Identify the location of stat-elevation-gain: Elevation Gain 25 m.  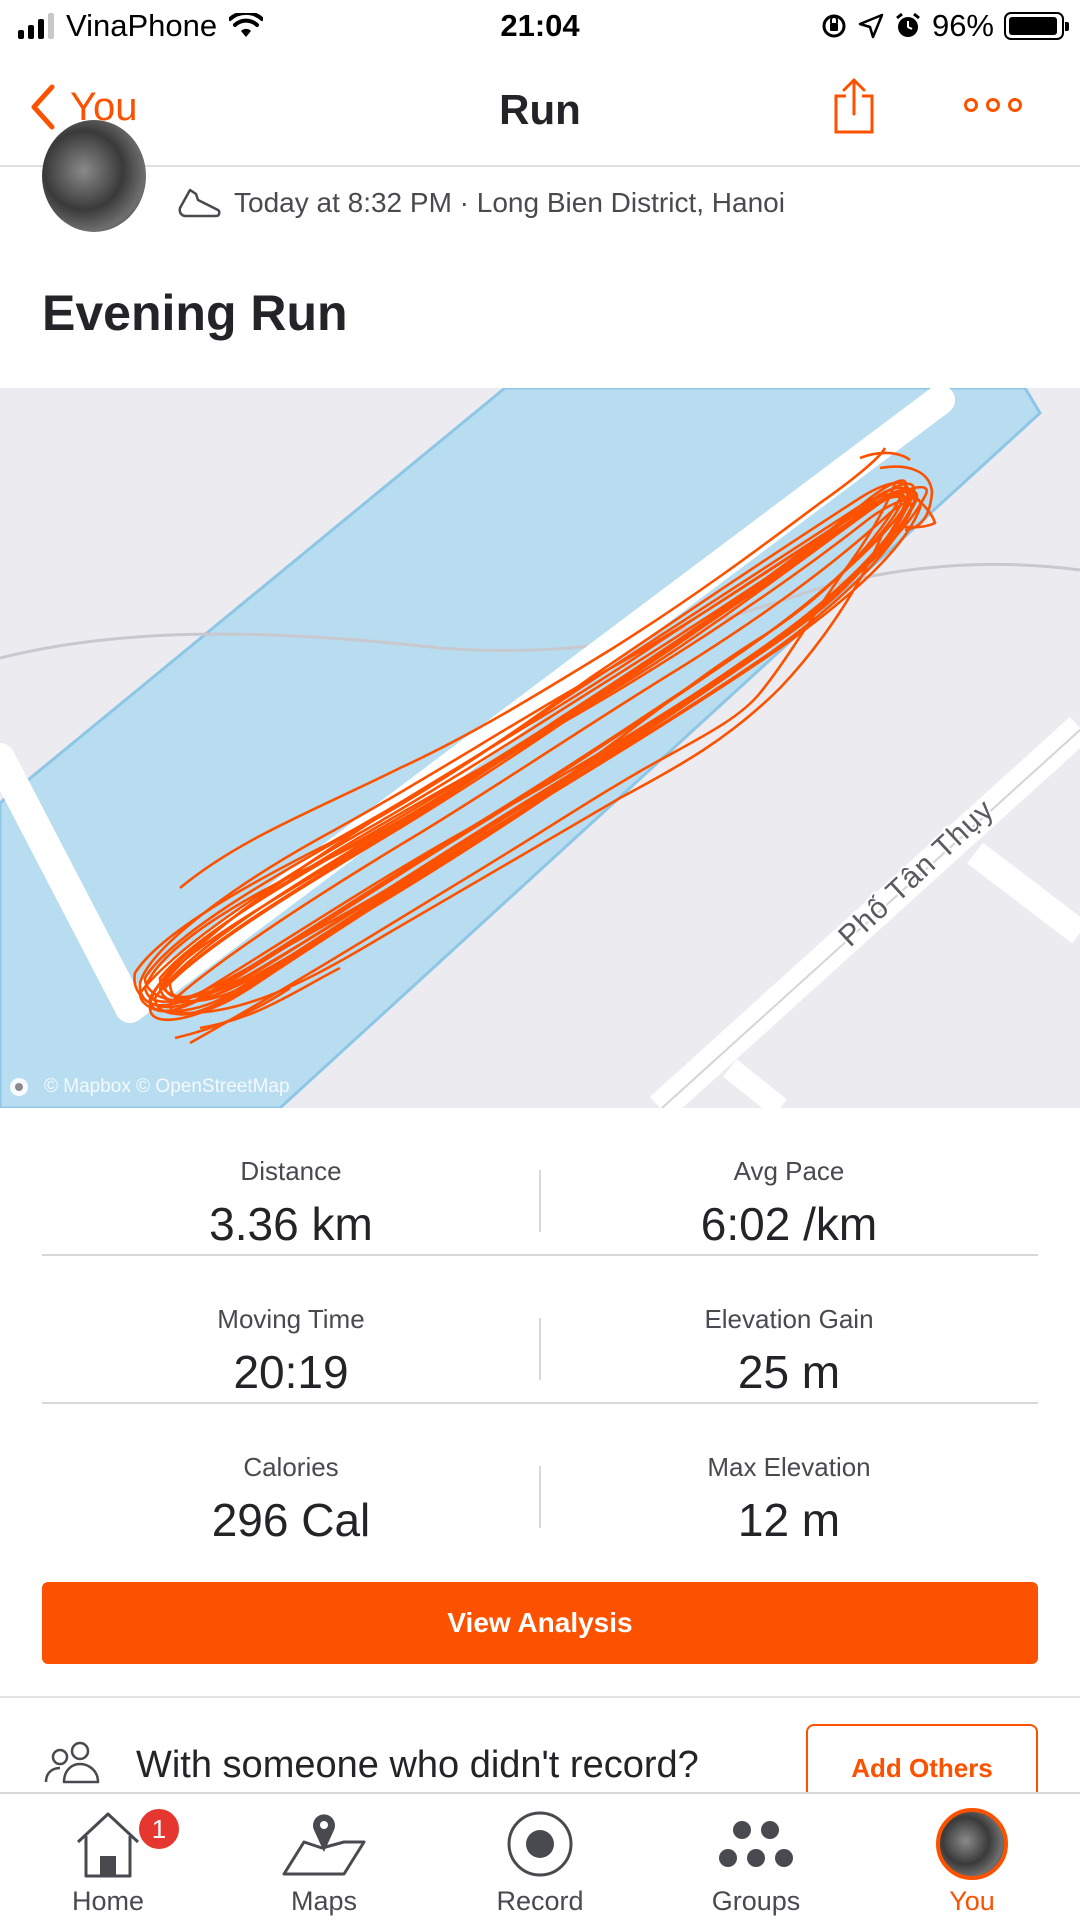
(789, 1329).